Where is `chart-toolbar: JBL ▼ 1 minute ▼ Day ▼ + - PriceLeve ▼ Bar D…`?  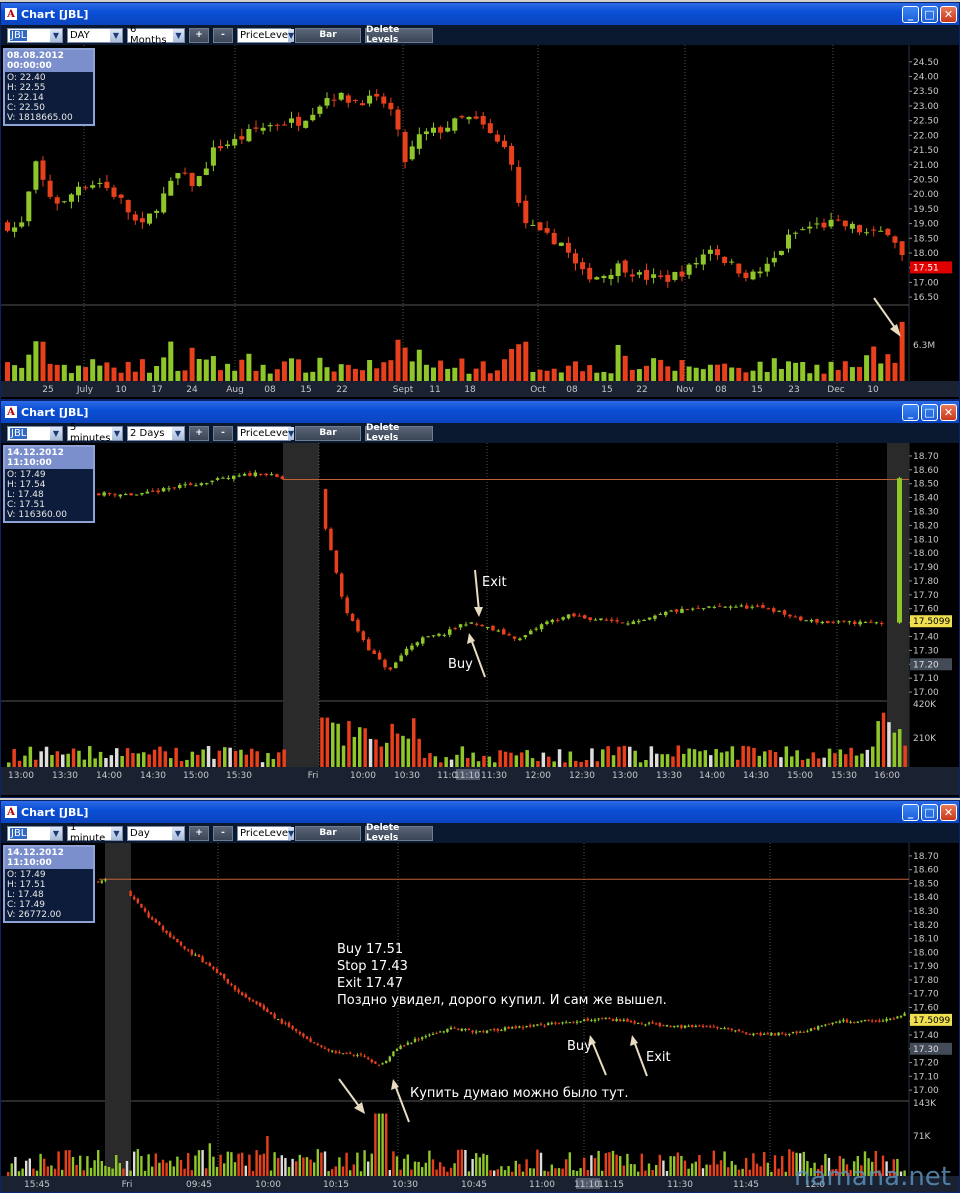 chart-toolbar: JBL ▼ 1 minute ▼ Day ▼ + - PriceLeve ▼ Bar D… is located at coordinates (480, 833).